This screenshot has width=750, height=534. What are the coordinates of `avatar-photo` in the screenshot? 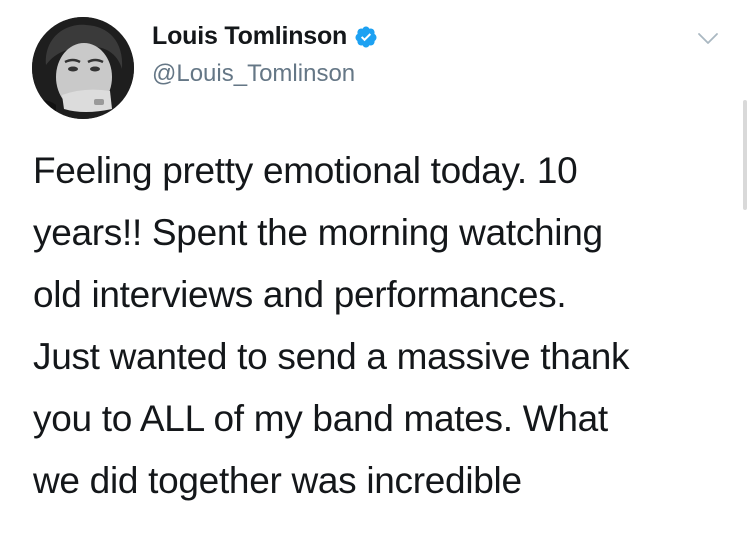 It's located at (83, 68).